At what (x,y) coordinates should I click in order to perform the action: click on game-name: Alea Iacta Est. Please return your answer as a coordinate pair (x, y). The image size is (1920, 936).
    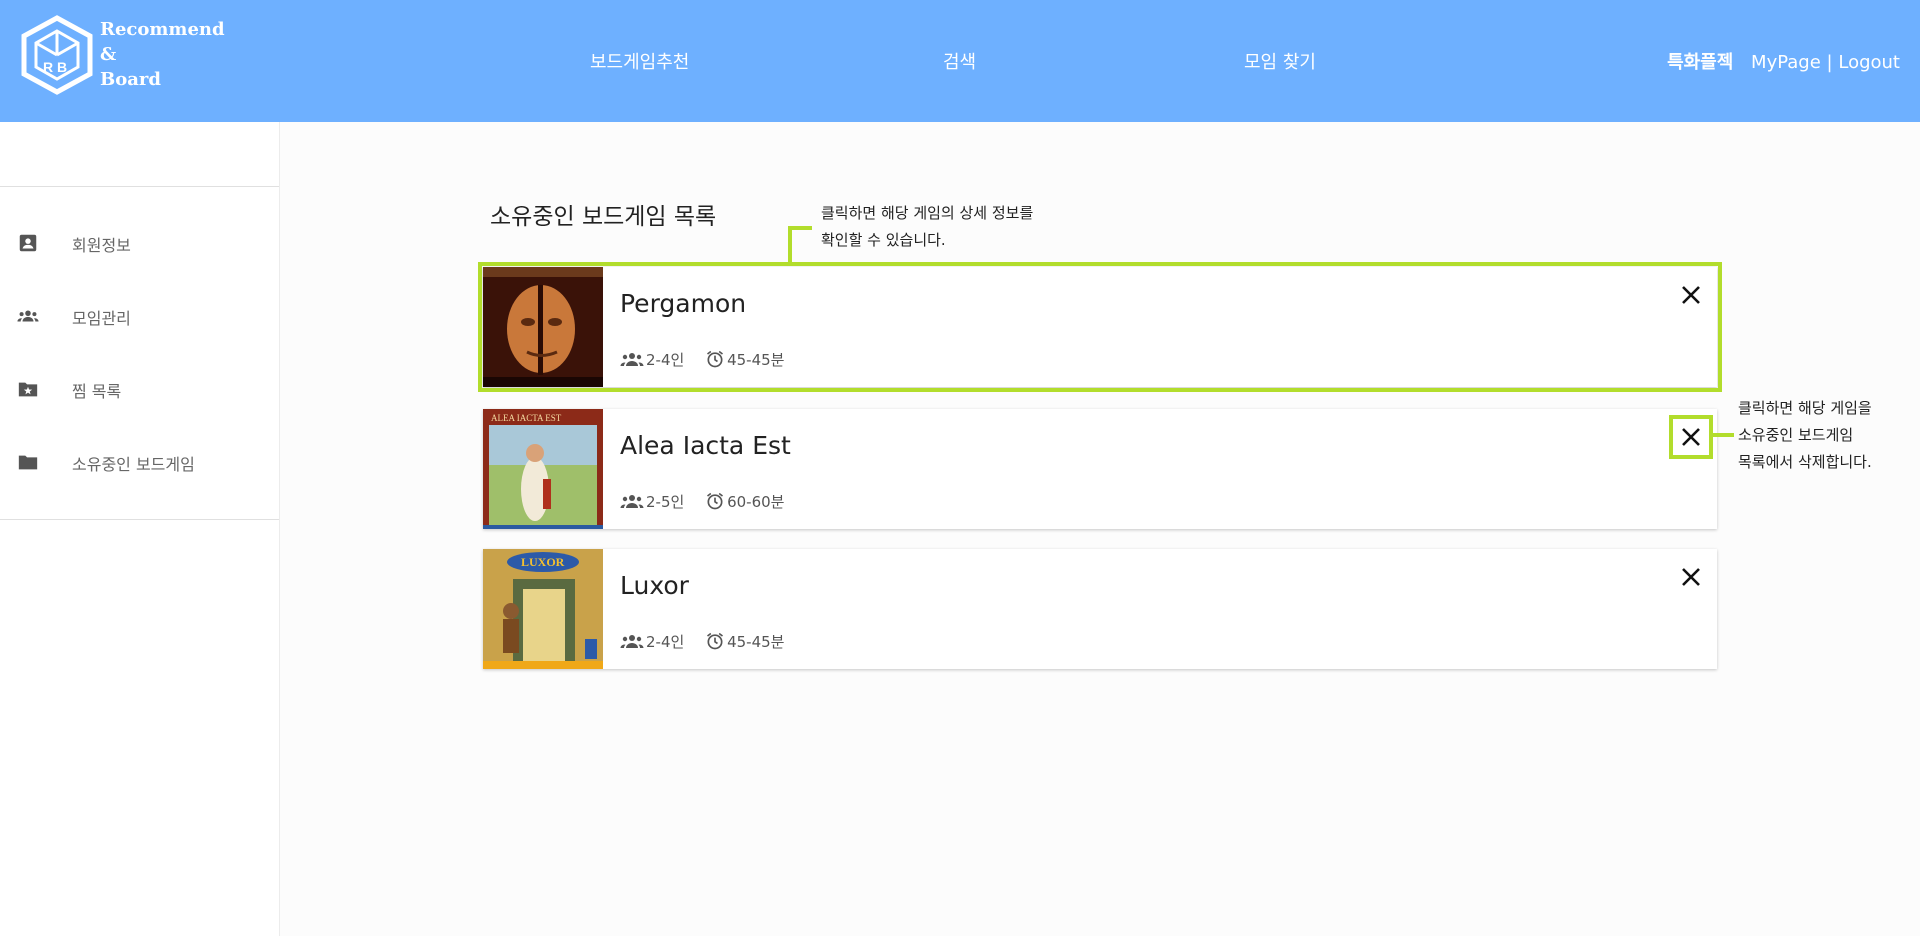
    Looking at the image, I should click on (705, 445).